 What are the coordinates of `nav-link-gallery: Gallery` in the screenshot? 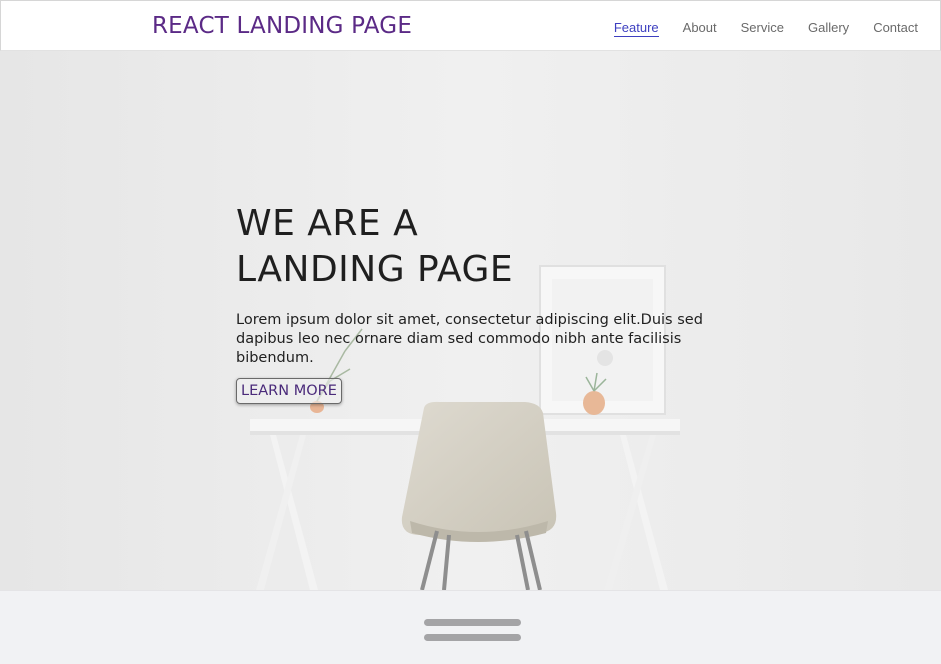 It's located at (828, 28).